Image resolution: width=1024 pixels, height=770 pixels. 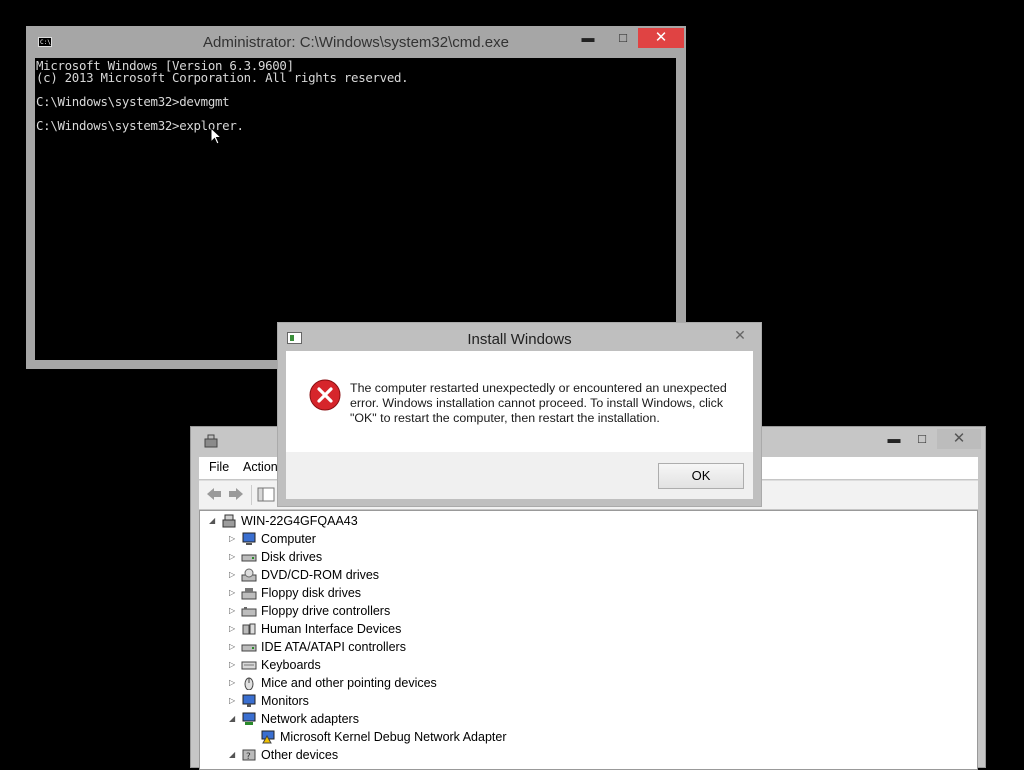 What do you see at coordinates (211, 441) in the screenshot?
I see `device-manager-icon` at bounding box center [211, 441].